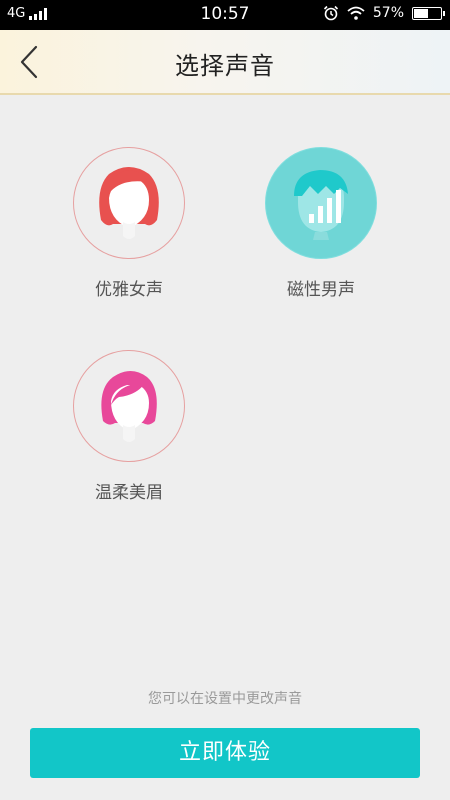 The image size is (450, 800). What do you see at coordinates (225, 699) in the screenshot?
I see `settings-hint: 您可以在设置中更改声音` at bounding box center [225, 699].